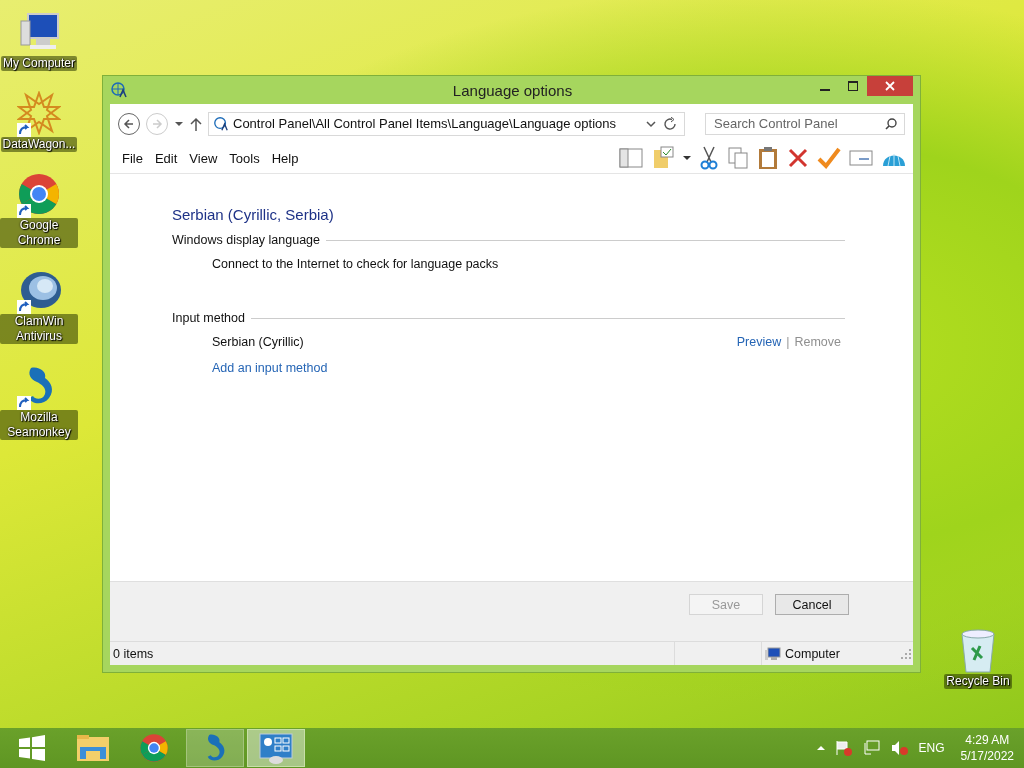 This screenshot has height=768, width=1024. Describe the element at coordinates (512, 90) in the screenshot. I see `window-title: Language options` at that location.